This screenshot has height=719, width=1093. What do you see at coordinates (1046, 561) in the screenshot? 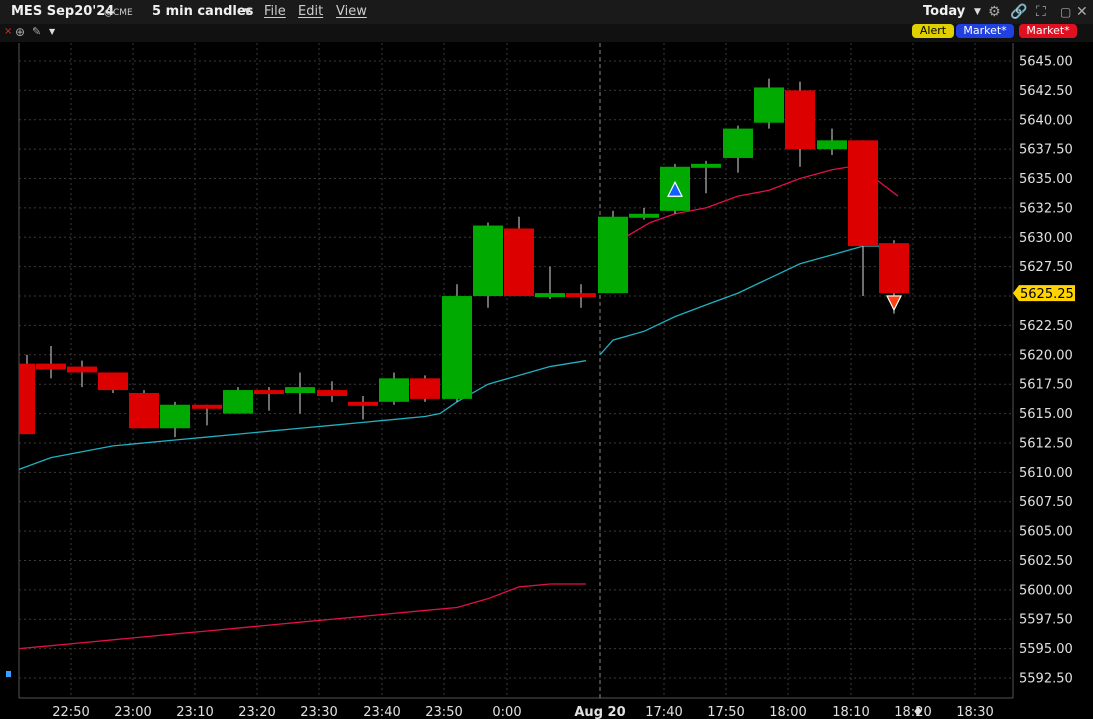
I see `y-tick-label: 5602.50` at bounding box center [1046, 561].